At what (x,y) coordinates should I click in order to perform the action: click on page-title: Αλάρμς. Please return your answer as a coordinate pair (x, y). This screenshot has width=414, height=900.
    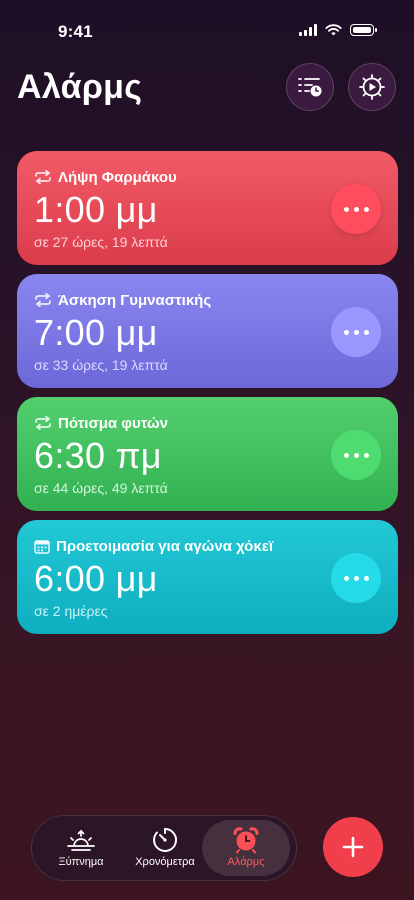
    Looking at the image, I should click on (80, 87).